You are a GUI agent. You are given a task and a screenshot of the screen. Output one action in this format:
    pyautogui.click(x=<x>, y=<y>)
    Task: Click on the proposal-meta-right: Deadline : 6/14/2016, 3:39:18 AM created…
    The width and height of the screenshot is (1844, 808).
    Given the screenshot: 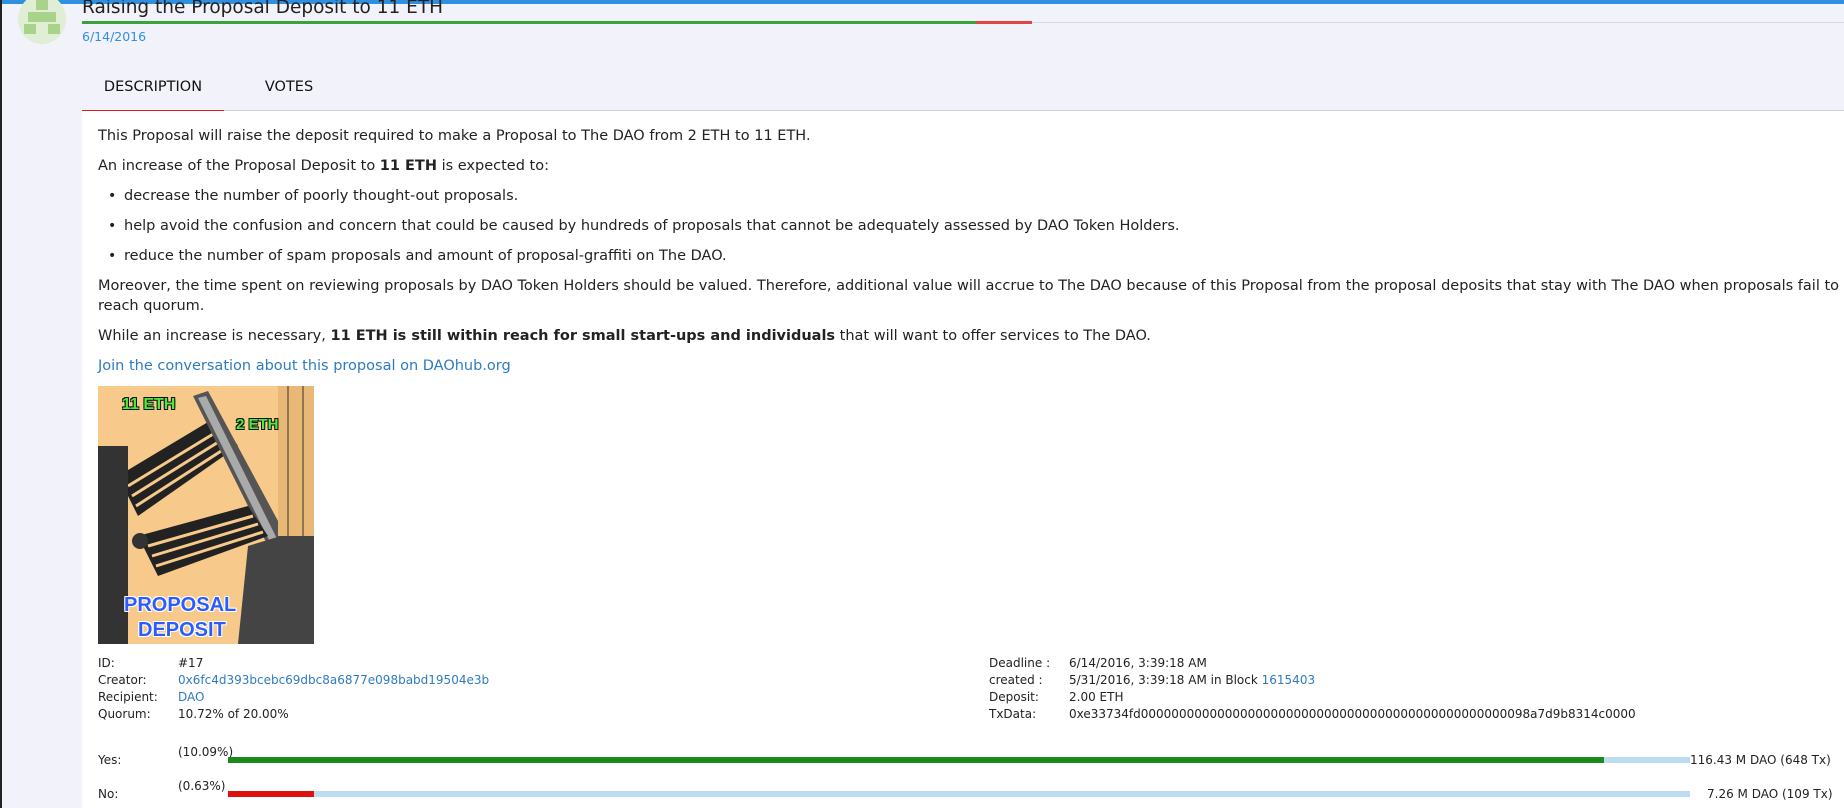 What is the action you would take?
    pyautogui.click(x=1399, y=690)
    